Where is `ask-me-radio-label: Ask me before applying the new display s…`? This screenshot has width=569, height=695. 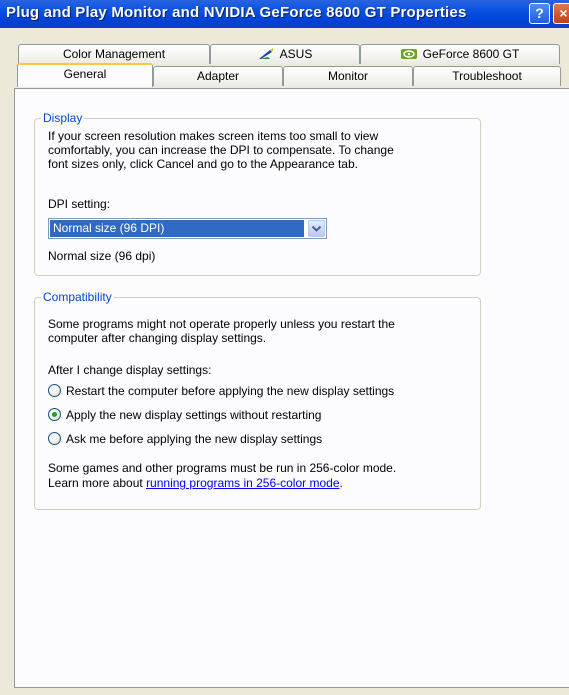 ask-me-radio-label: Ask me before applying the new display s… is located at coordinates (194, 439).